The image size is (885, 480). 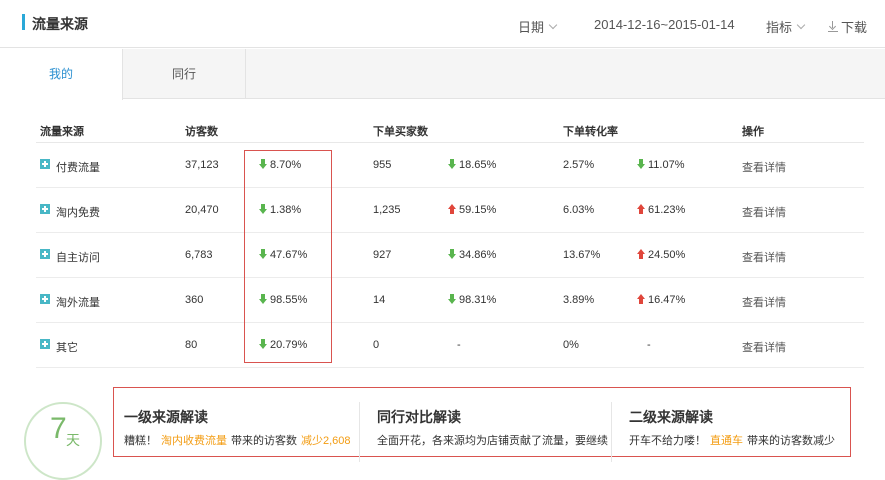 I want to click on table-row: 自主访问 6,783 47.67% 927 34.86% 13.67% 24.50% 查看详情, so click(x=450, y=255).